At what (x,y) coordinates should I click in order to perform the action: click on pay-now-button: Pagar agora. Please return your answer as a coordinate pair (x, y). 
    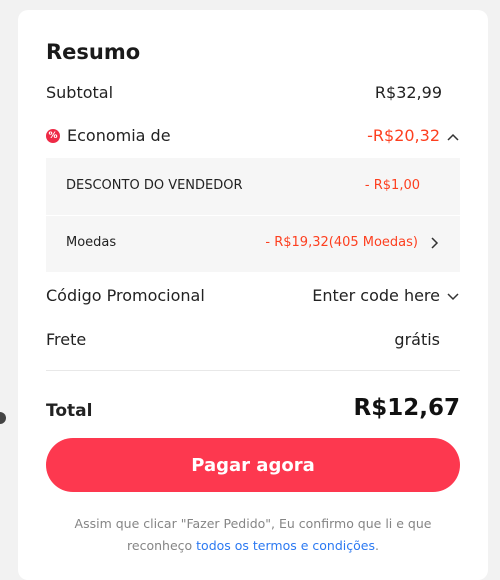
    Looking at the image, I should click on (253, 465).